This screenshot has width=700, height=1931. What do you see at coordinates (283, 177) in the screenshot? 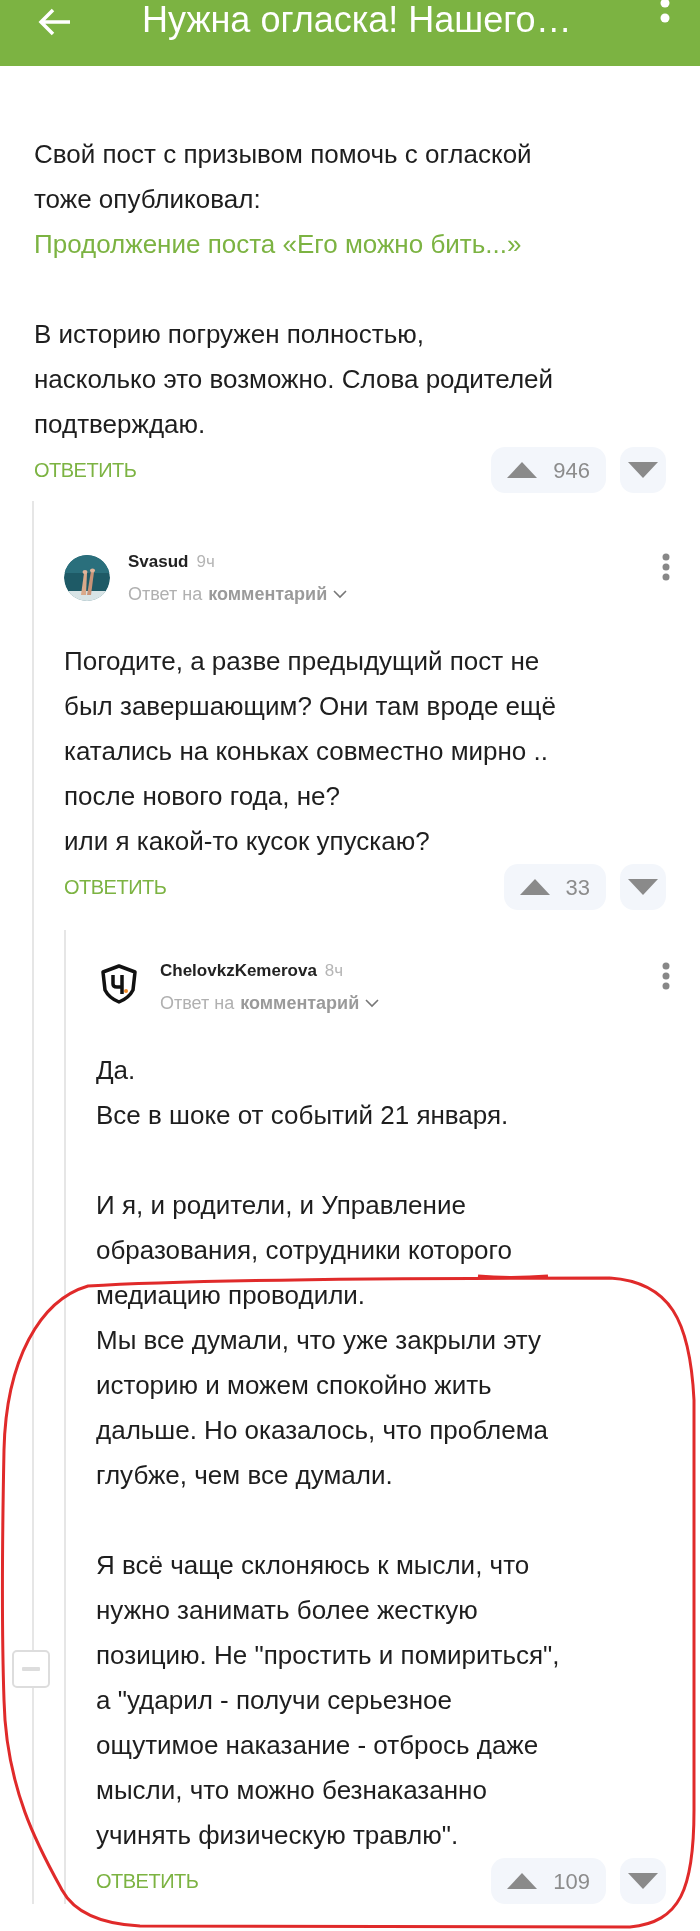
I see `post-text: Свой пост с призывом помочь с оглаской тоже опубликовал:` at bounding box center [283, 177].